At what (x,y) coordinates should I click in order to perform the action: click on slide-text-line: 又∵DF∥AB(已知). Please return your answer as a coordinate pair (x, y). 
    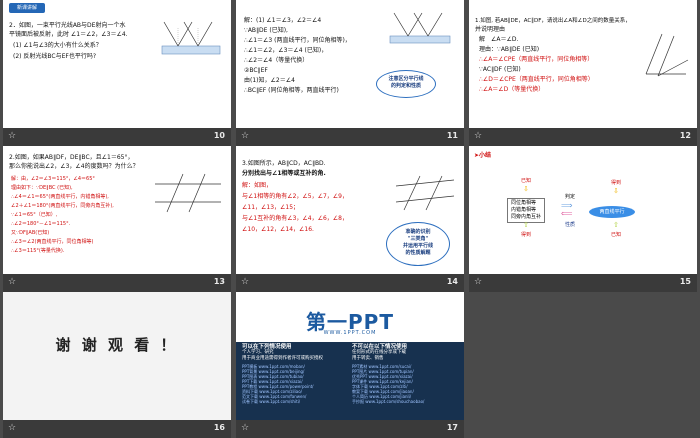
    Looking at the image, I should click on (30, 233).